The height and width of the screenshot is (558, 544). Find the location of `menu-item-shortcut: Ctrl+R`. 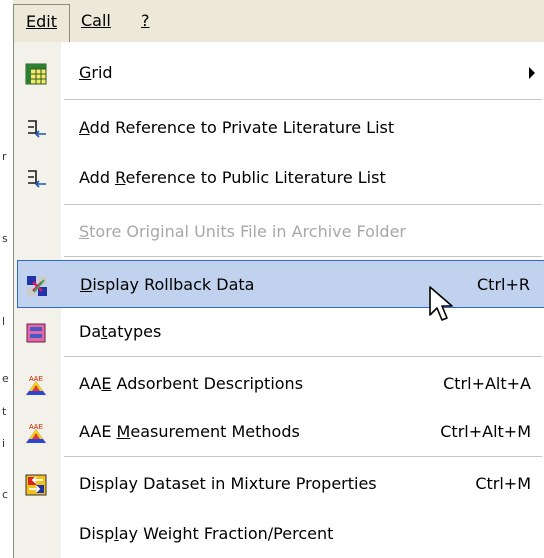

menu-item-shortcut: Ctrl+R is located at coordinates (503, 284).